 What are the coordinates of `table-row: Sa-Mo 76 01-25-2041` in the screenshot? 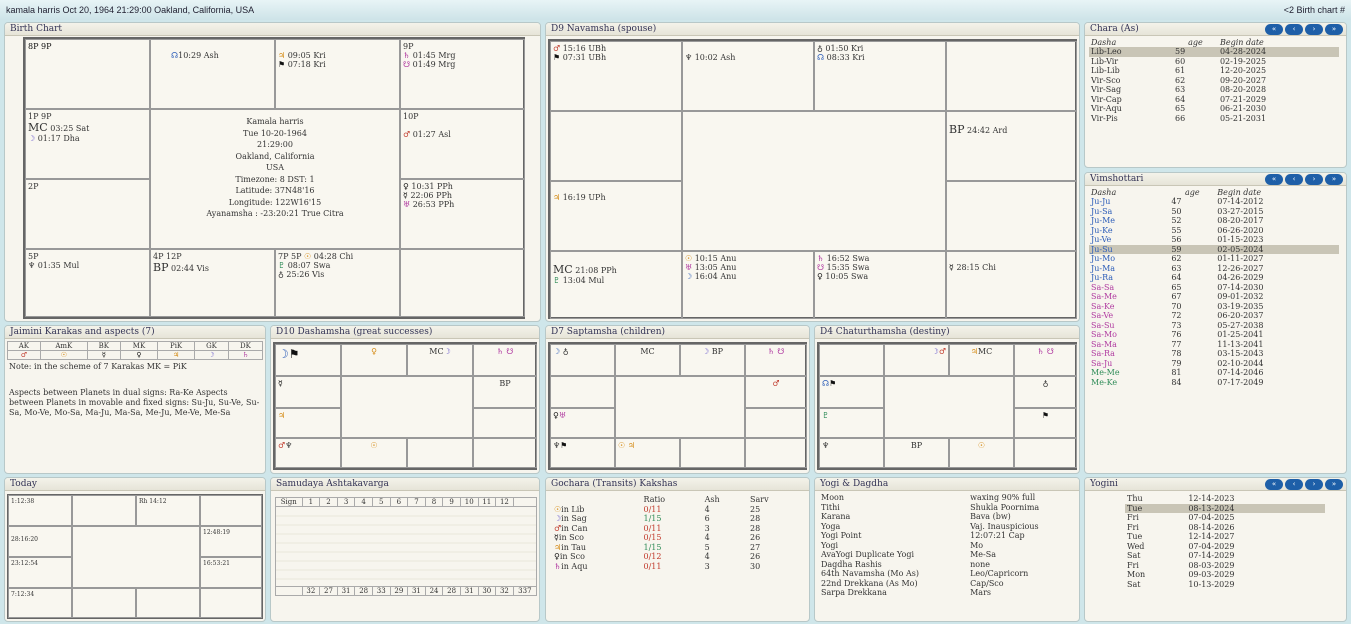 It's located at (1214, 335).